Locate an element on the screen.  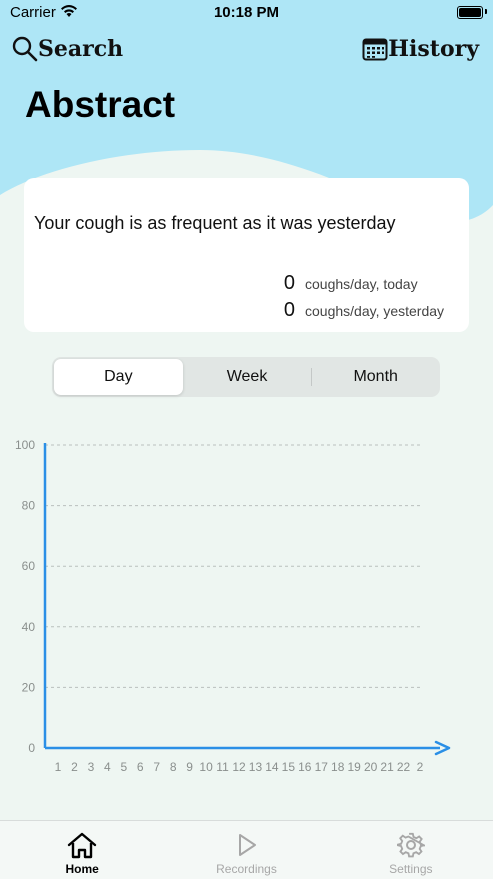
today-count: 0 is located at coordinates (289, 283).